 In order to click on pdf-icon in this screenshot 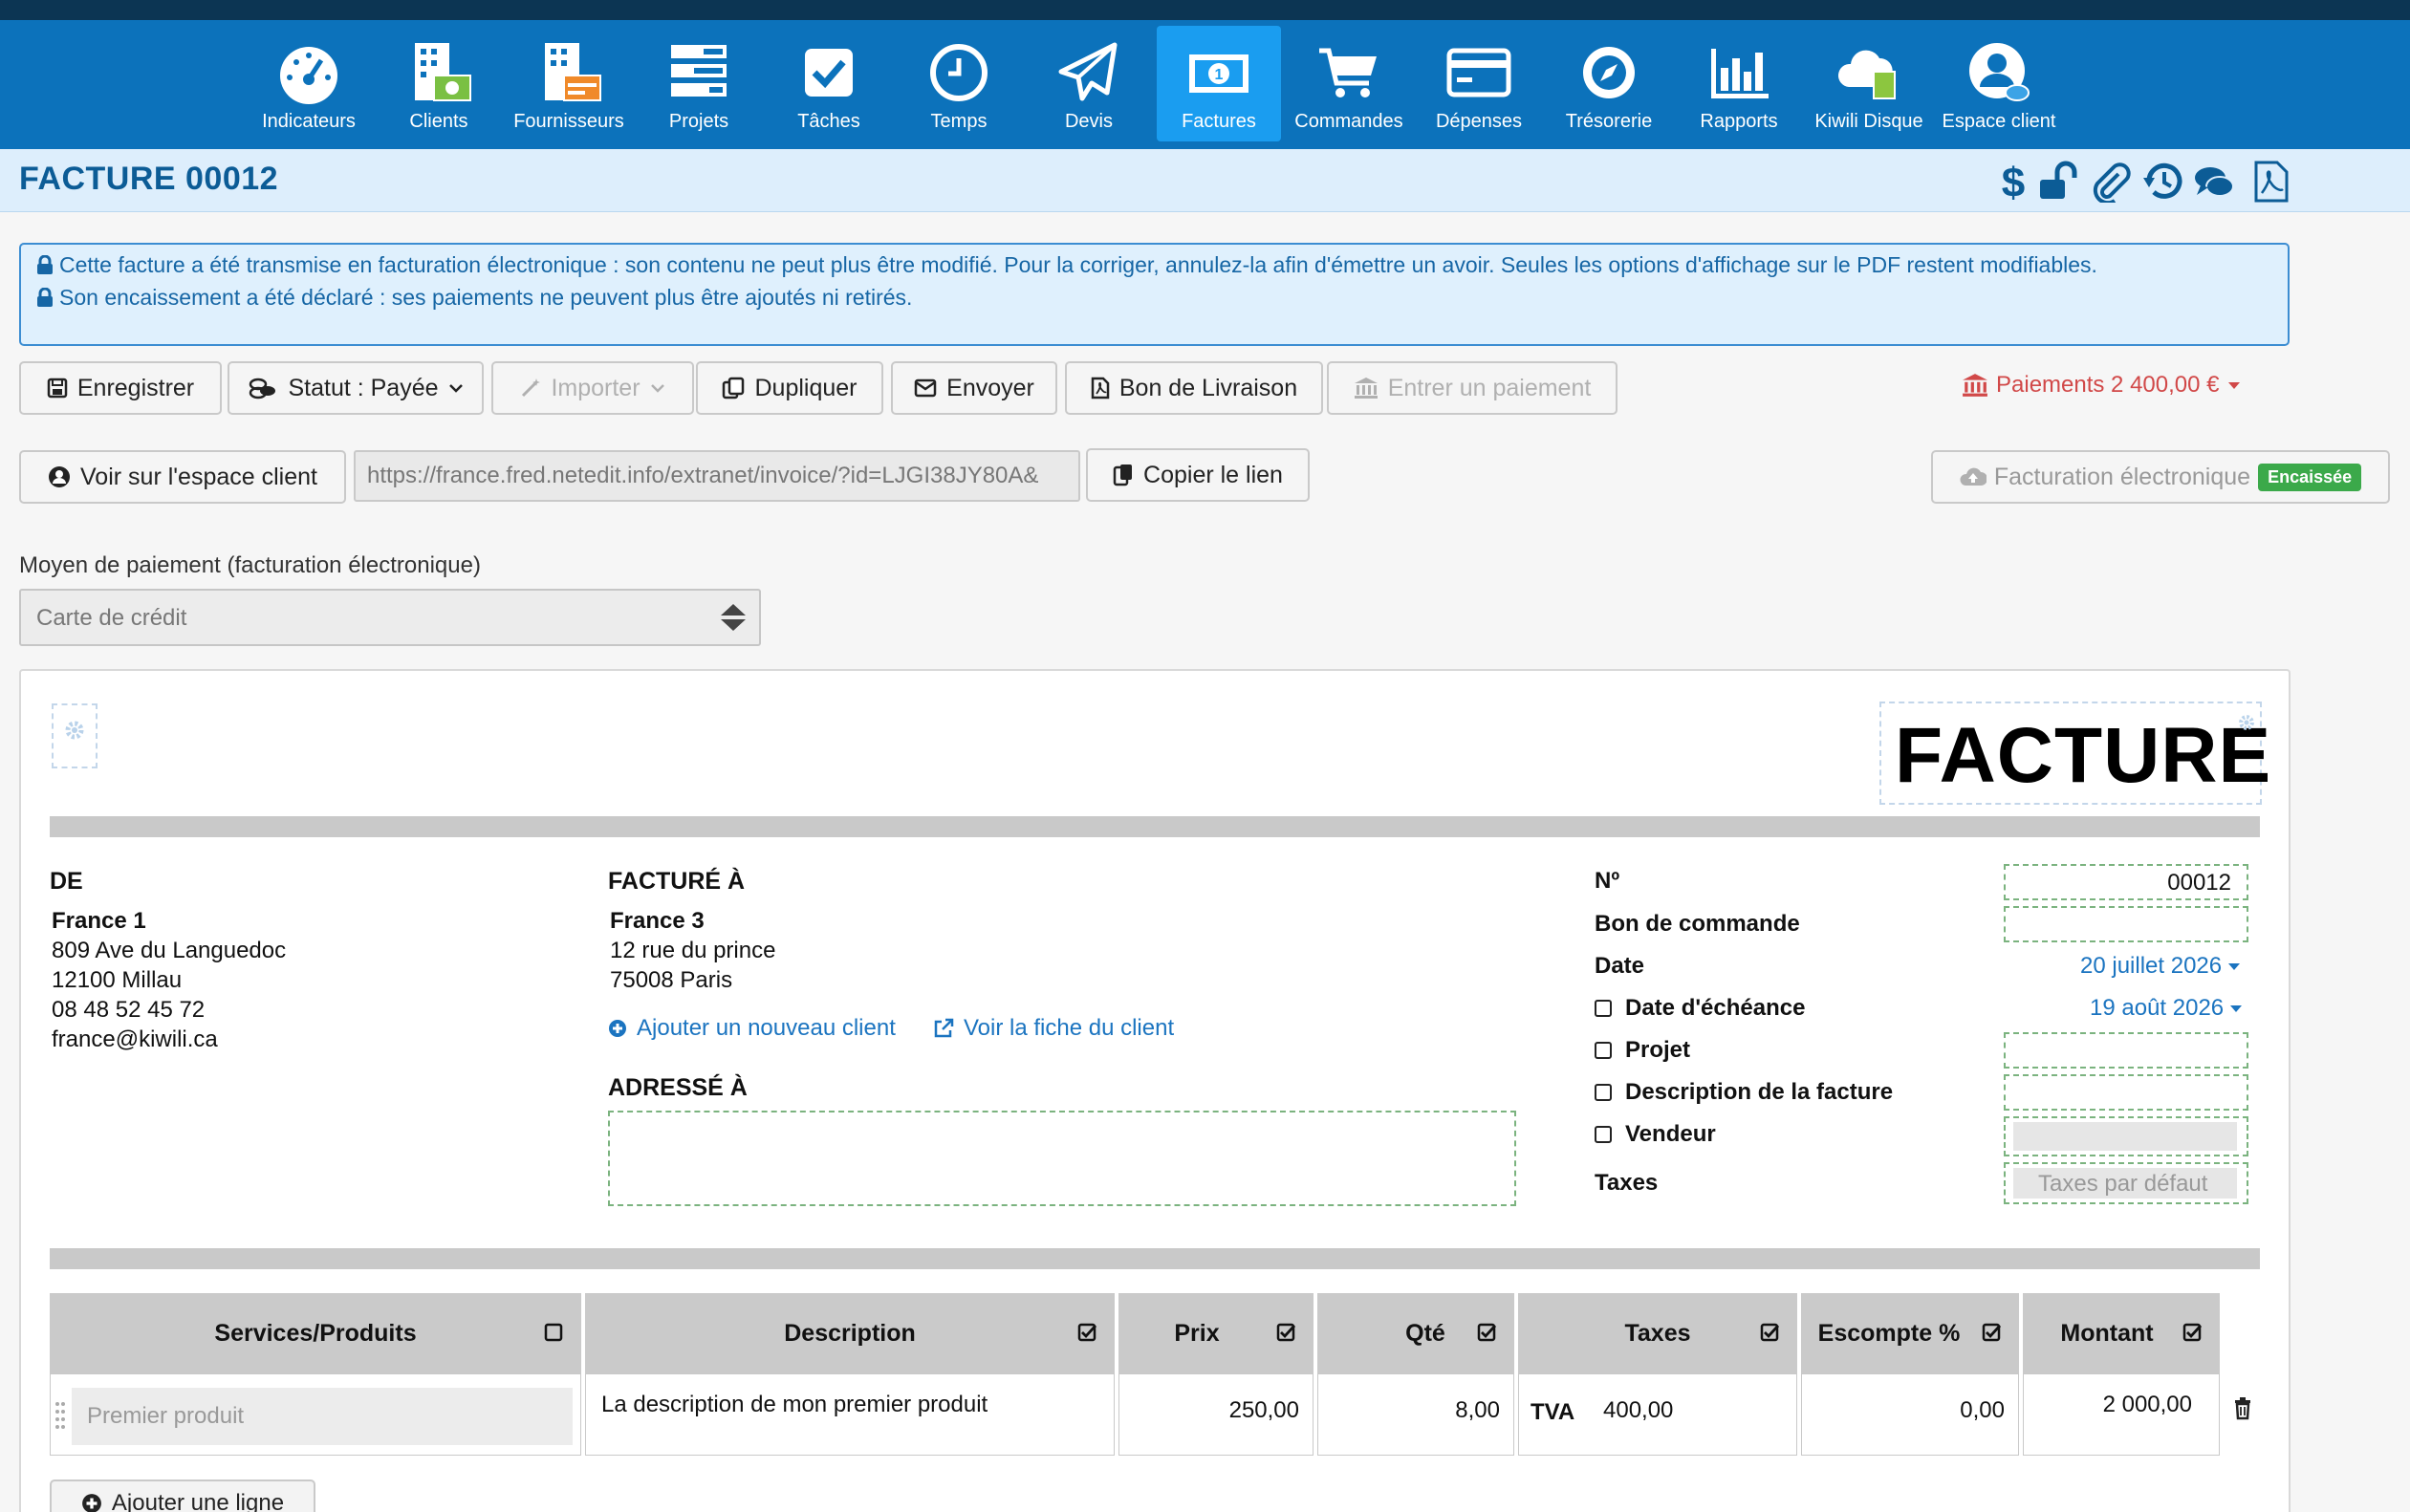, I will do `click(2271, 182)`.